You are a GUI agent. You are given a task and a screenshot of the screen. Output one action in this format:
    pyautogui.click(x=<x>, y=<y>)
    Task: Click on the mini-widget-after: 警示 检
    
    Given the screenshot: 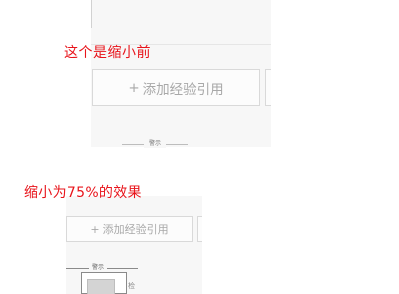 What is the action you would take?
    pyautogui.click(x=102, y=278)
    